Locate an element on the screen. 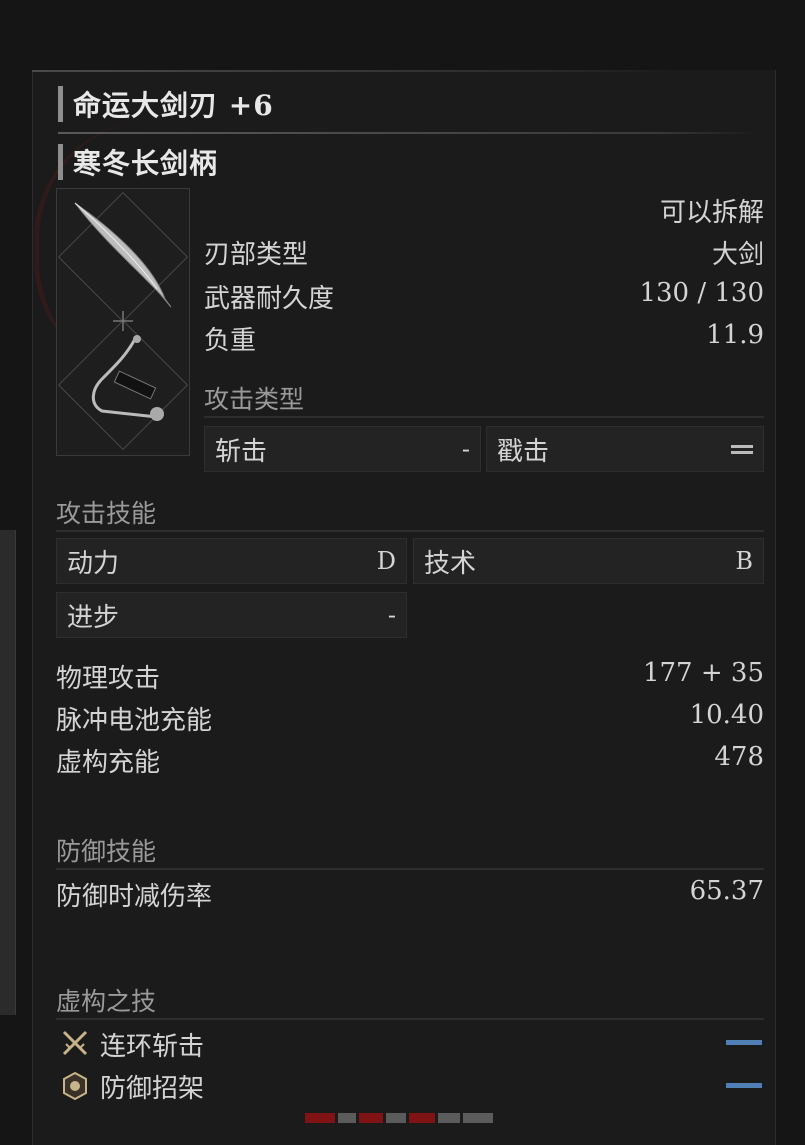 Image resolution: width=805 pixels, height=1145 pixels. slash-cell: 斩击 - is located at coordinates (342, 449).